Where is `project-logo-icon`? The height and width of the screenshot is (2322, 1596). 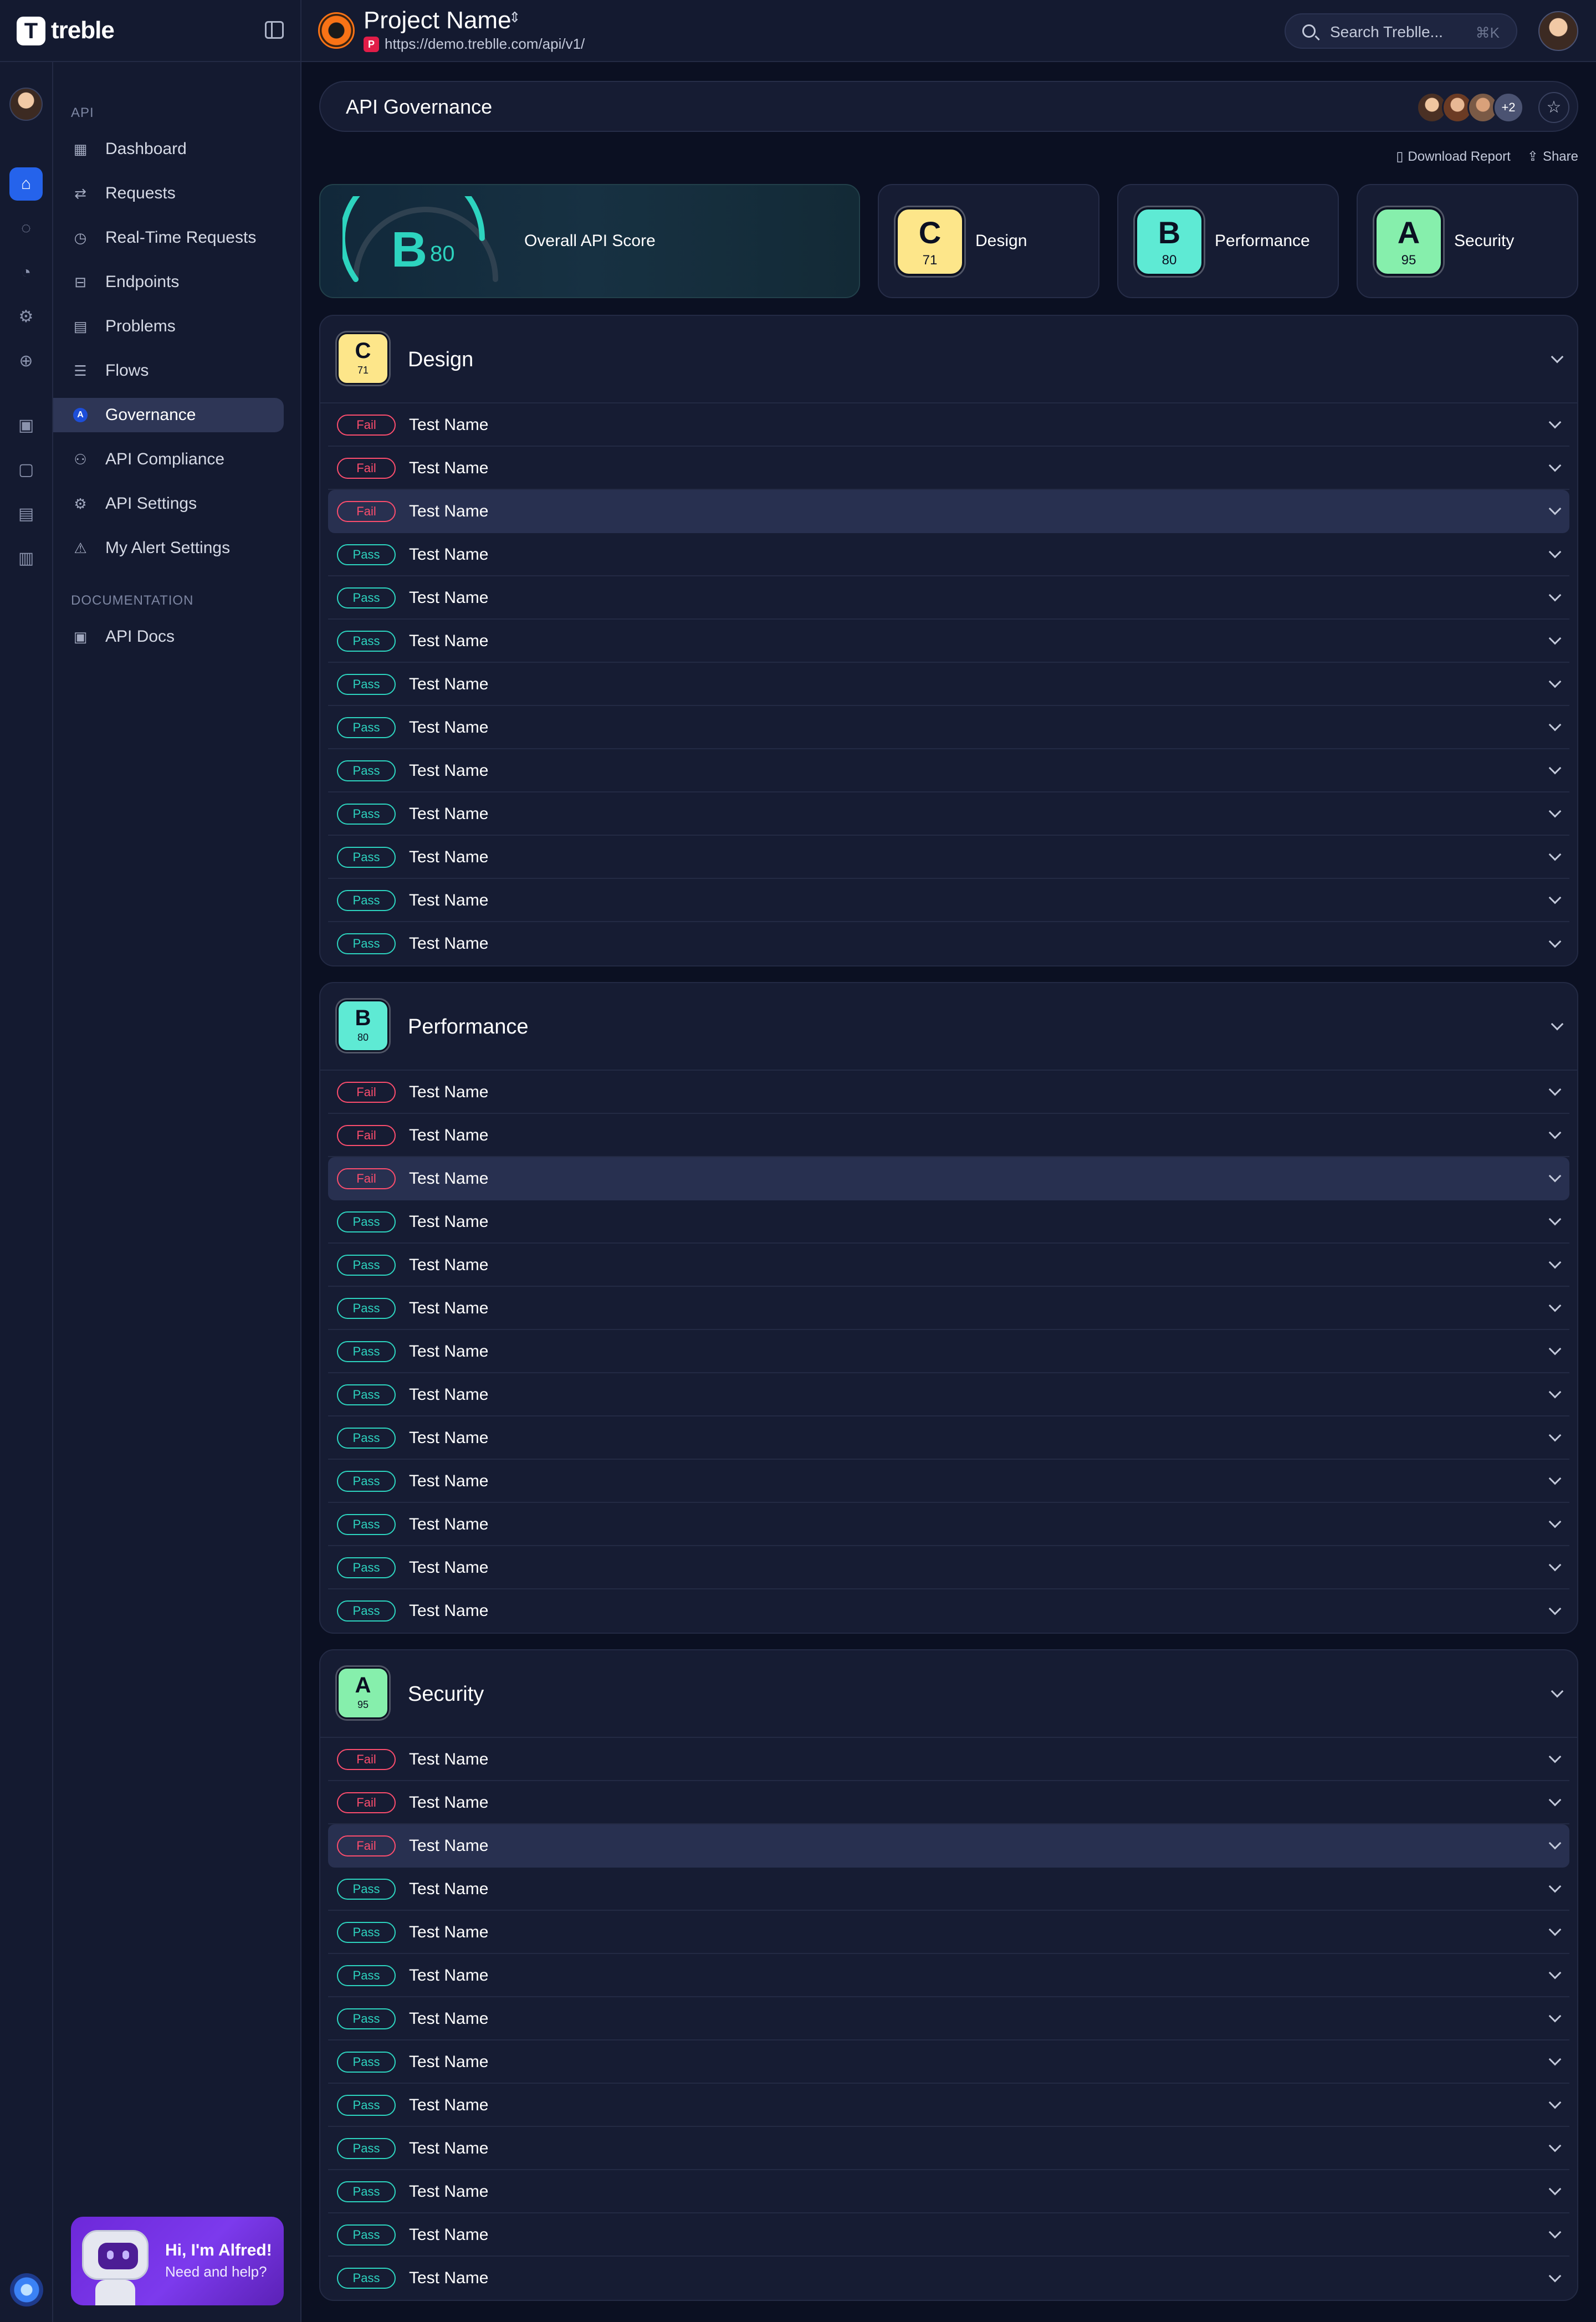 project-logo-icon is located at coordinates (336, 30).